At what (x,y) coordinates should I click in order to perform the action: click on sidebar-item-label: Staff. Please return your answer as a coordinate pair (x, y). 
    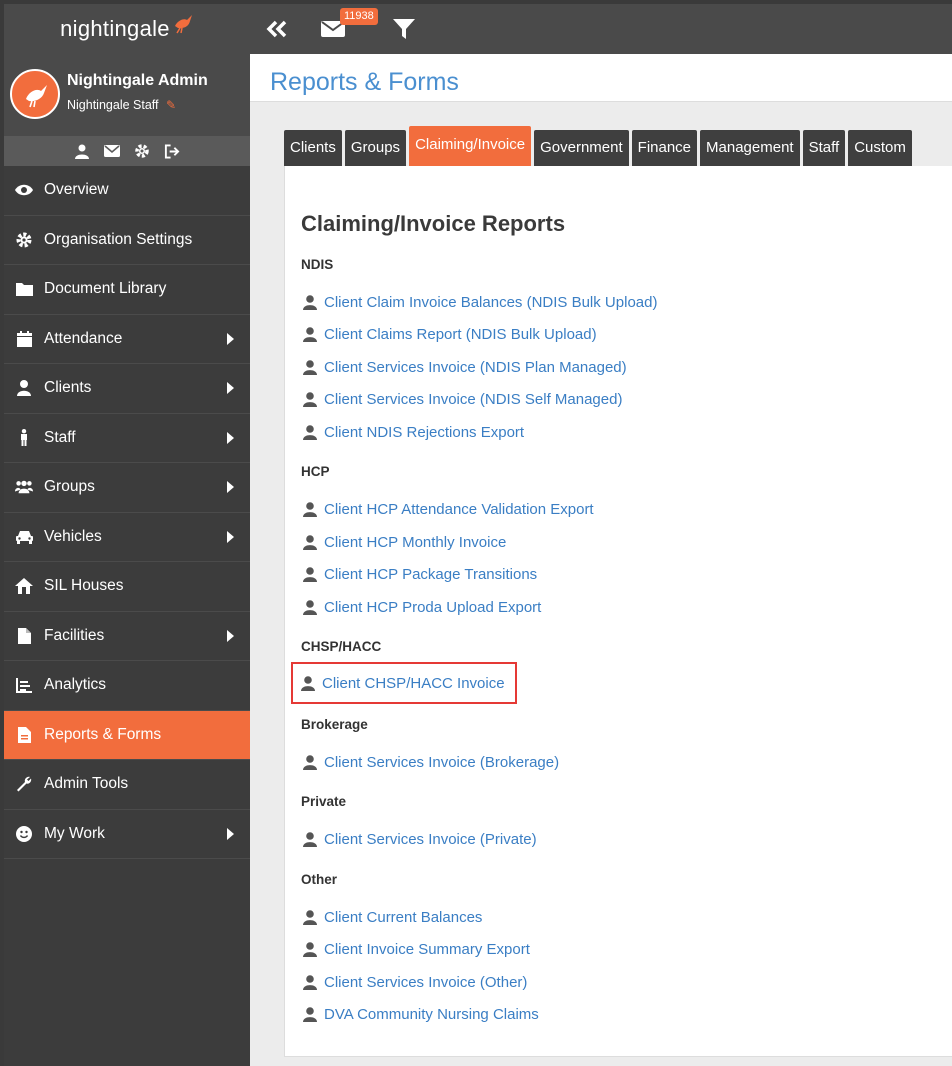
    Looking at the image, I should click on (60, 437).